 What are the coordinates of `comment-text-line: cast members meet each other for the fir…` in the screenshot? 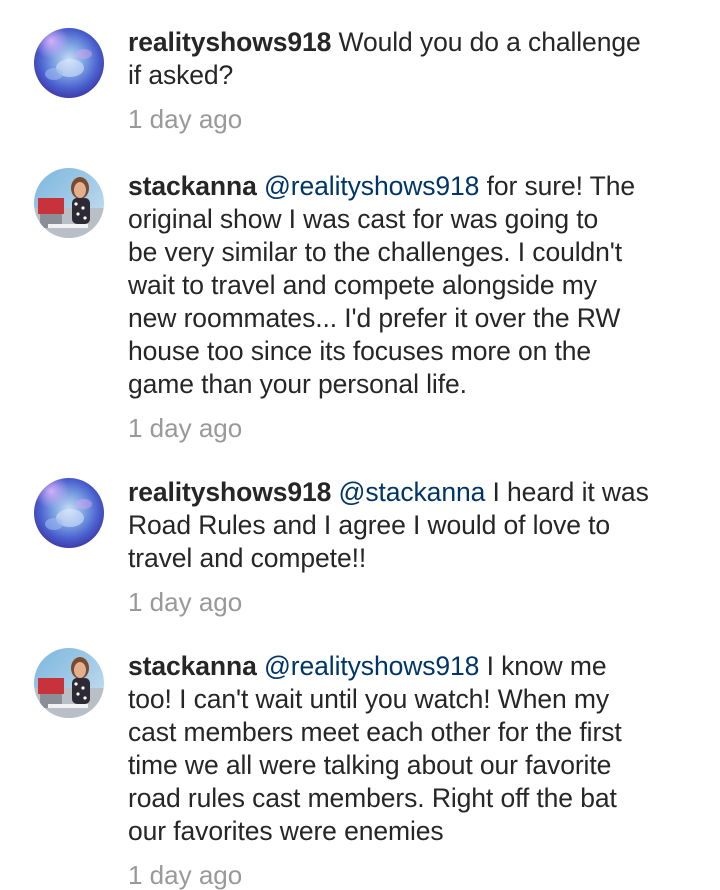 It's located at (375, 732).